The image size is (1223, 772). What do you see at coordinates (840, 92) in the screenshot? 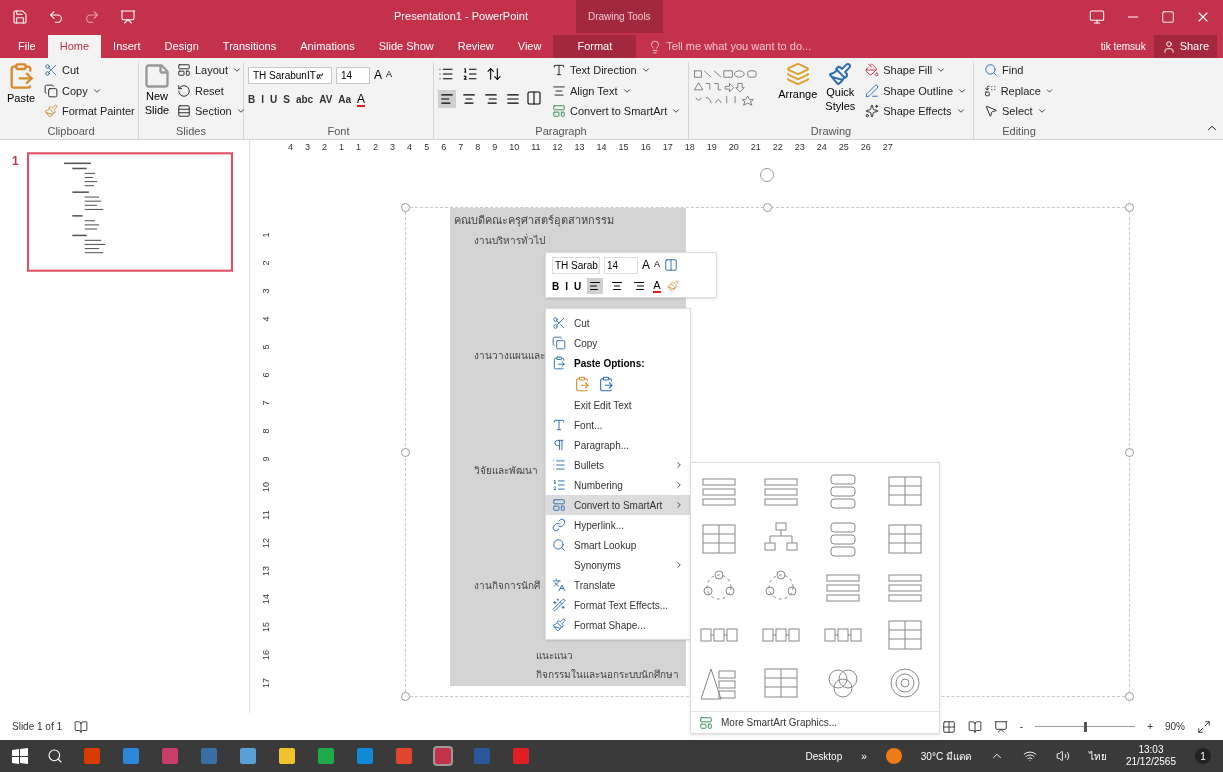
I see `quick-styles-button: Quick Styles` at bounding box center [840, 92].